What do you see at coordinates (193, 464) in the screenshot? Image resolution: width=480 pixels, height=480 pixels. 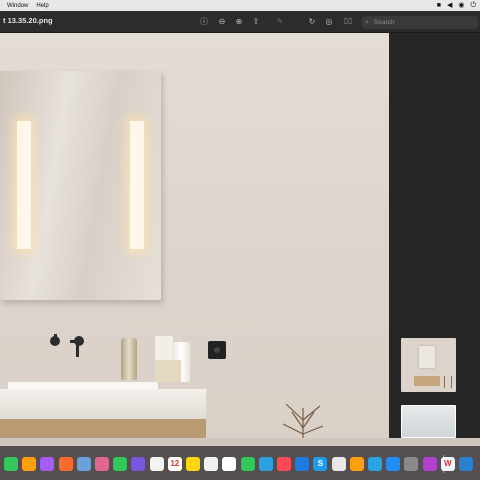 I see `notes-icon` at bounding box center [193, 464].